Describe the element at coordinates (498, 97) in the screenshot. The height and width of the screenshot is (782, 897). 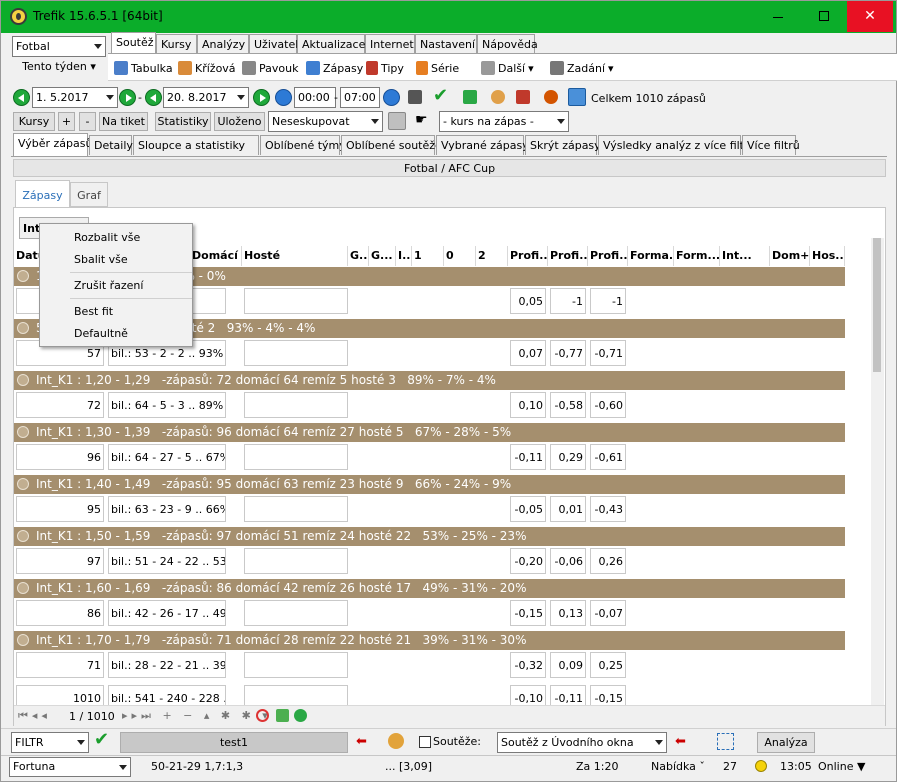
I see `hand-icon` at that location.